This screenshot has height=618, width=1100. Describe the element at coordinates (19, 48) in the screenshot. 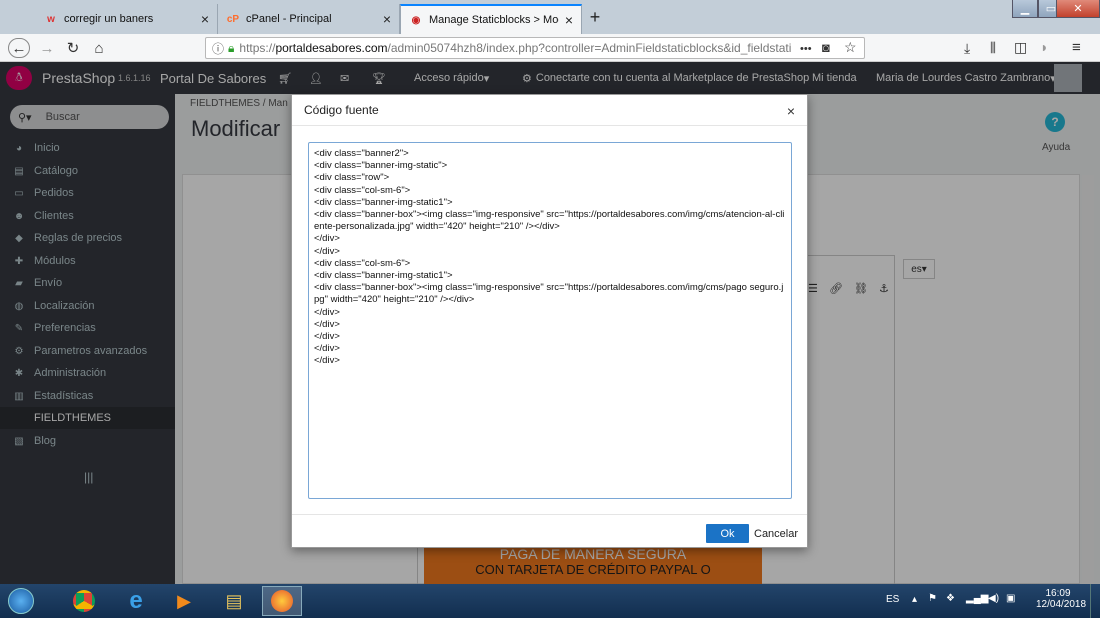

I see `back-arrow-icon: ←` at that location.